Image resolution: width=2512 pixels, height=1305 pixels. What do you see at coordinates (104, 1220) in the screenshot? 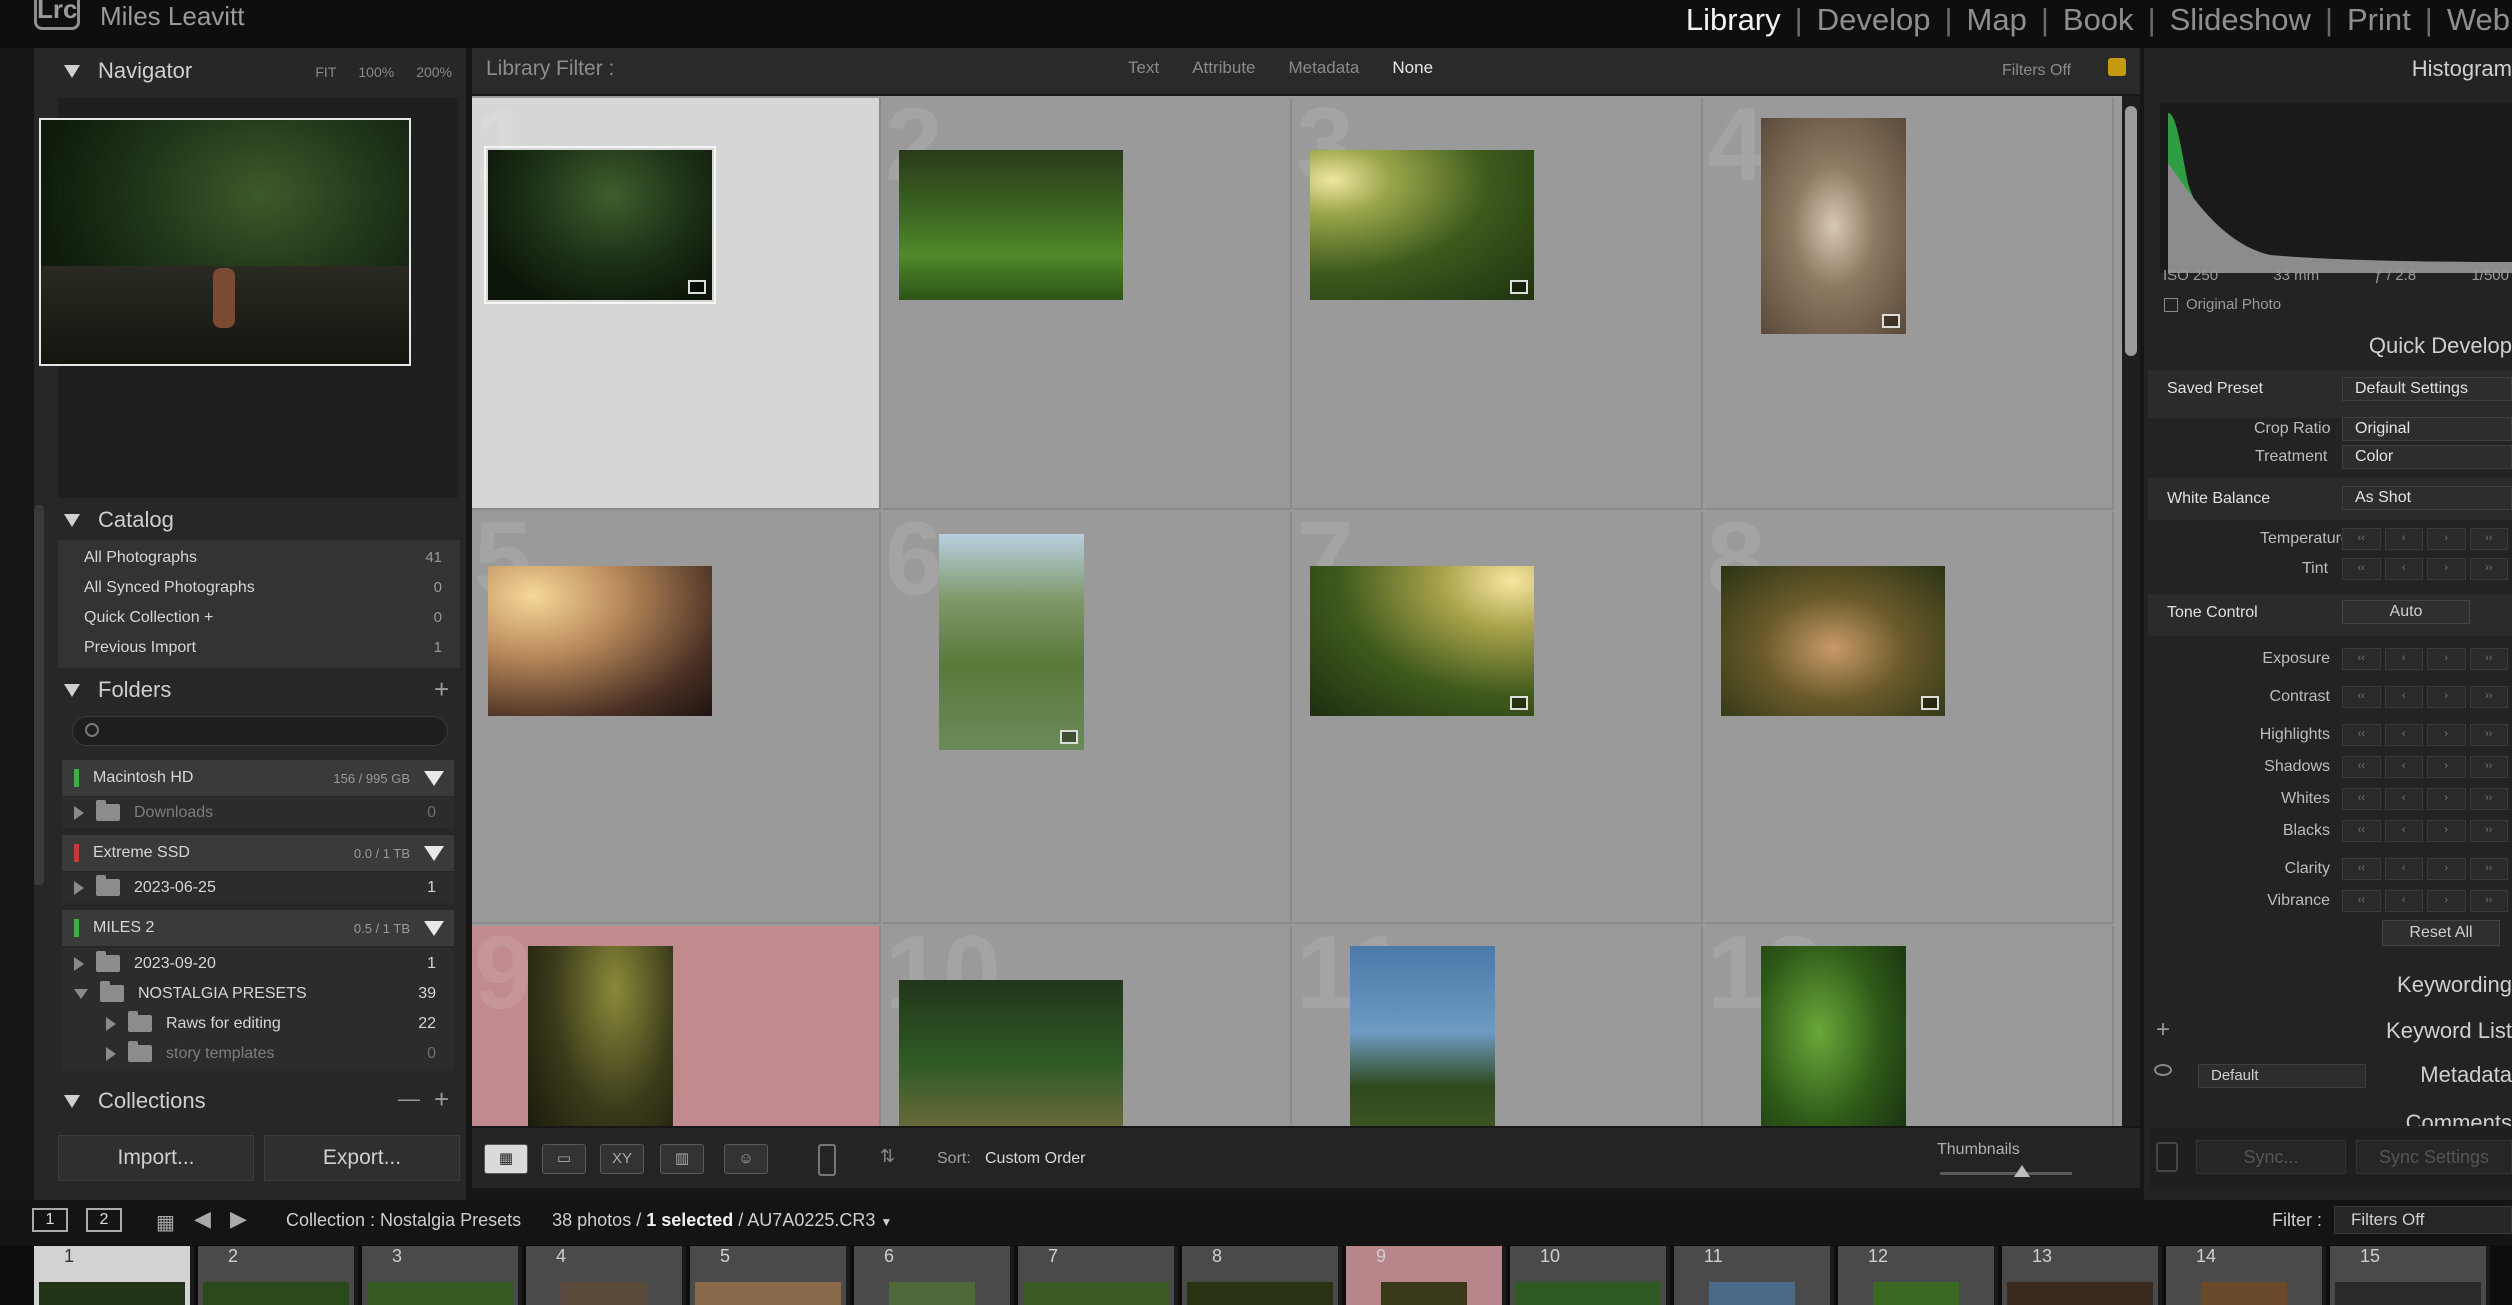
I see `secondary-display-button: 2` at bounding box center [104, 1220].